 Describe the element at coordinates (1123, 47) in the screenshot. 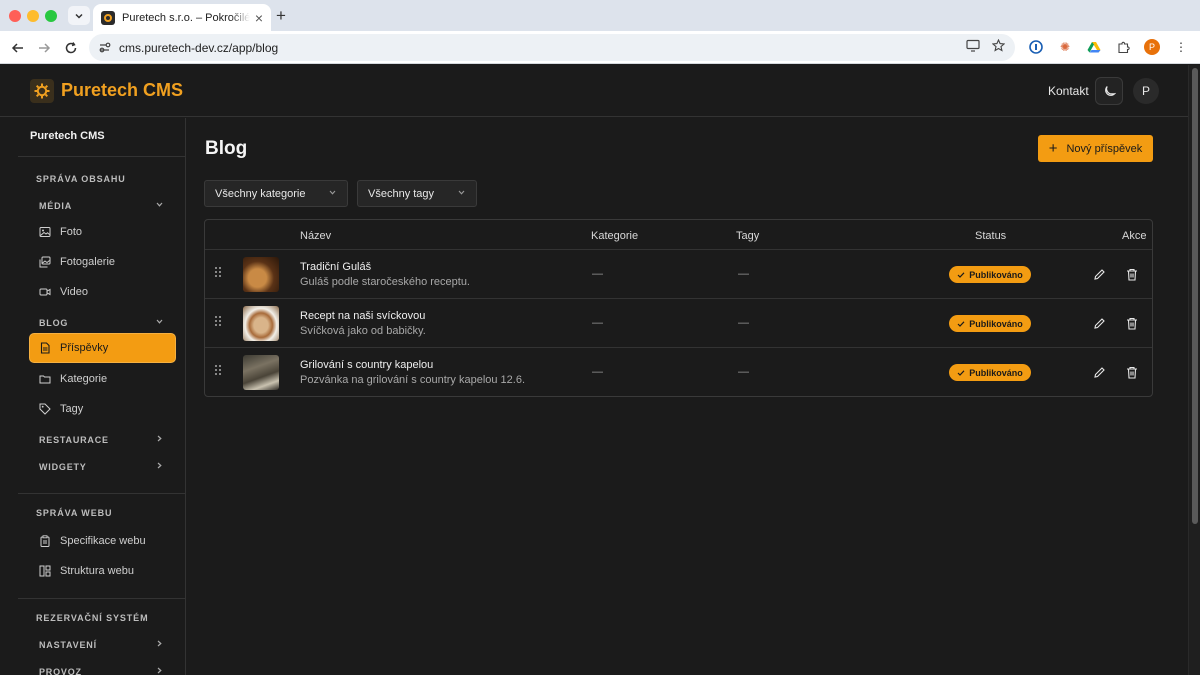

I see `extensions-puzzle-icon` at that location.